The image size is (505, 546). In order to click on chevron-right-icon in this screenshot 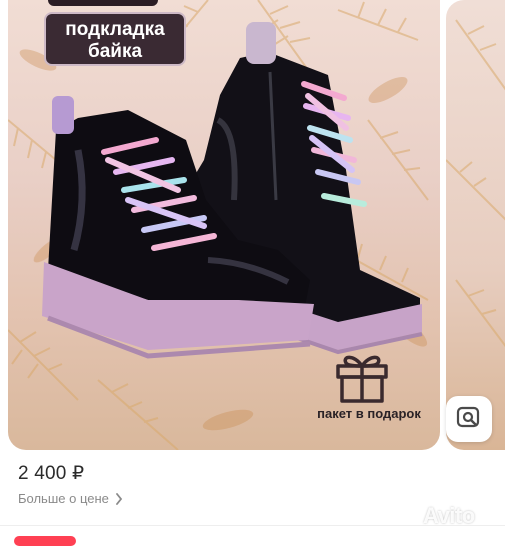, I will do `click(119, 498)`.